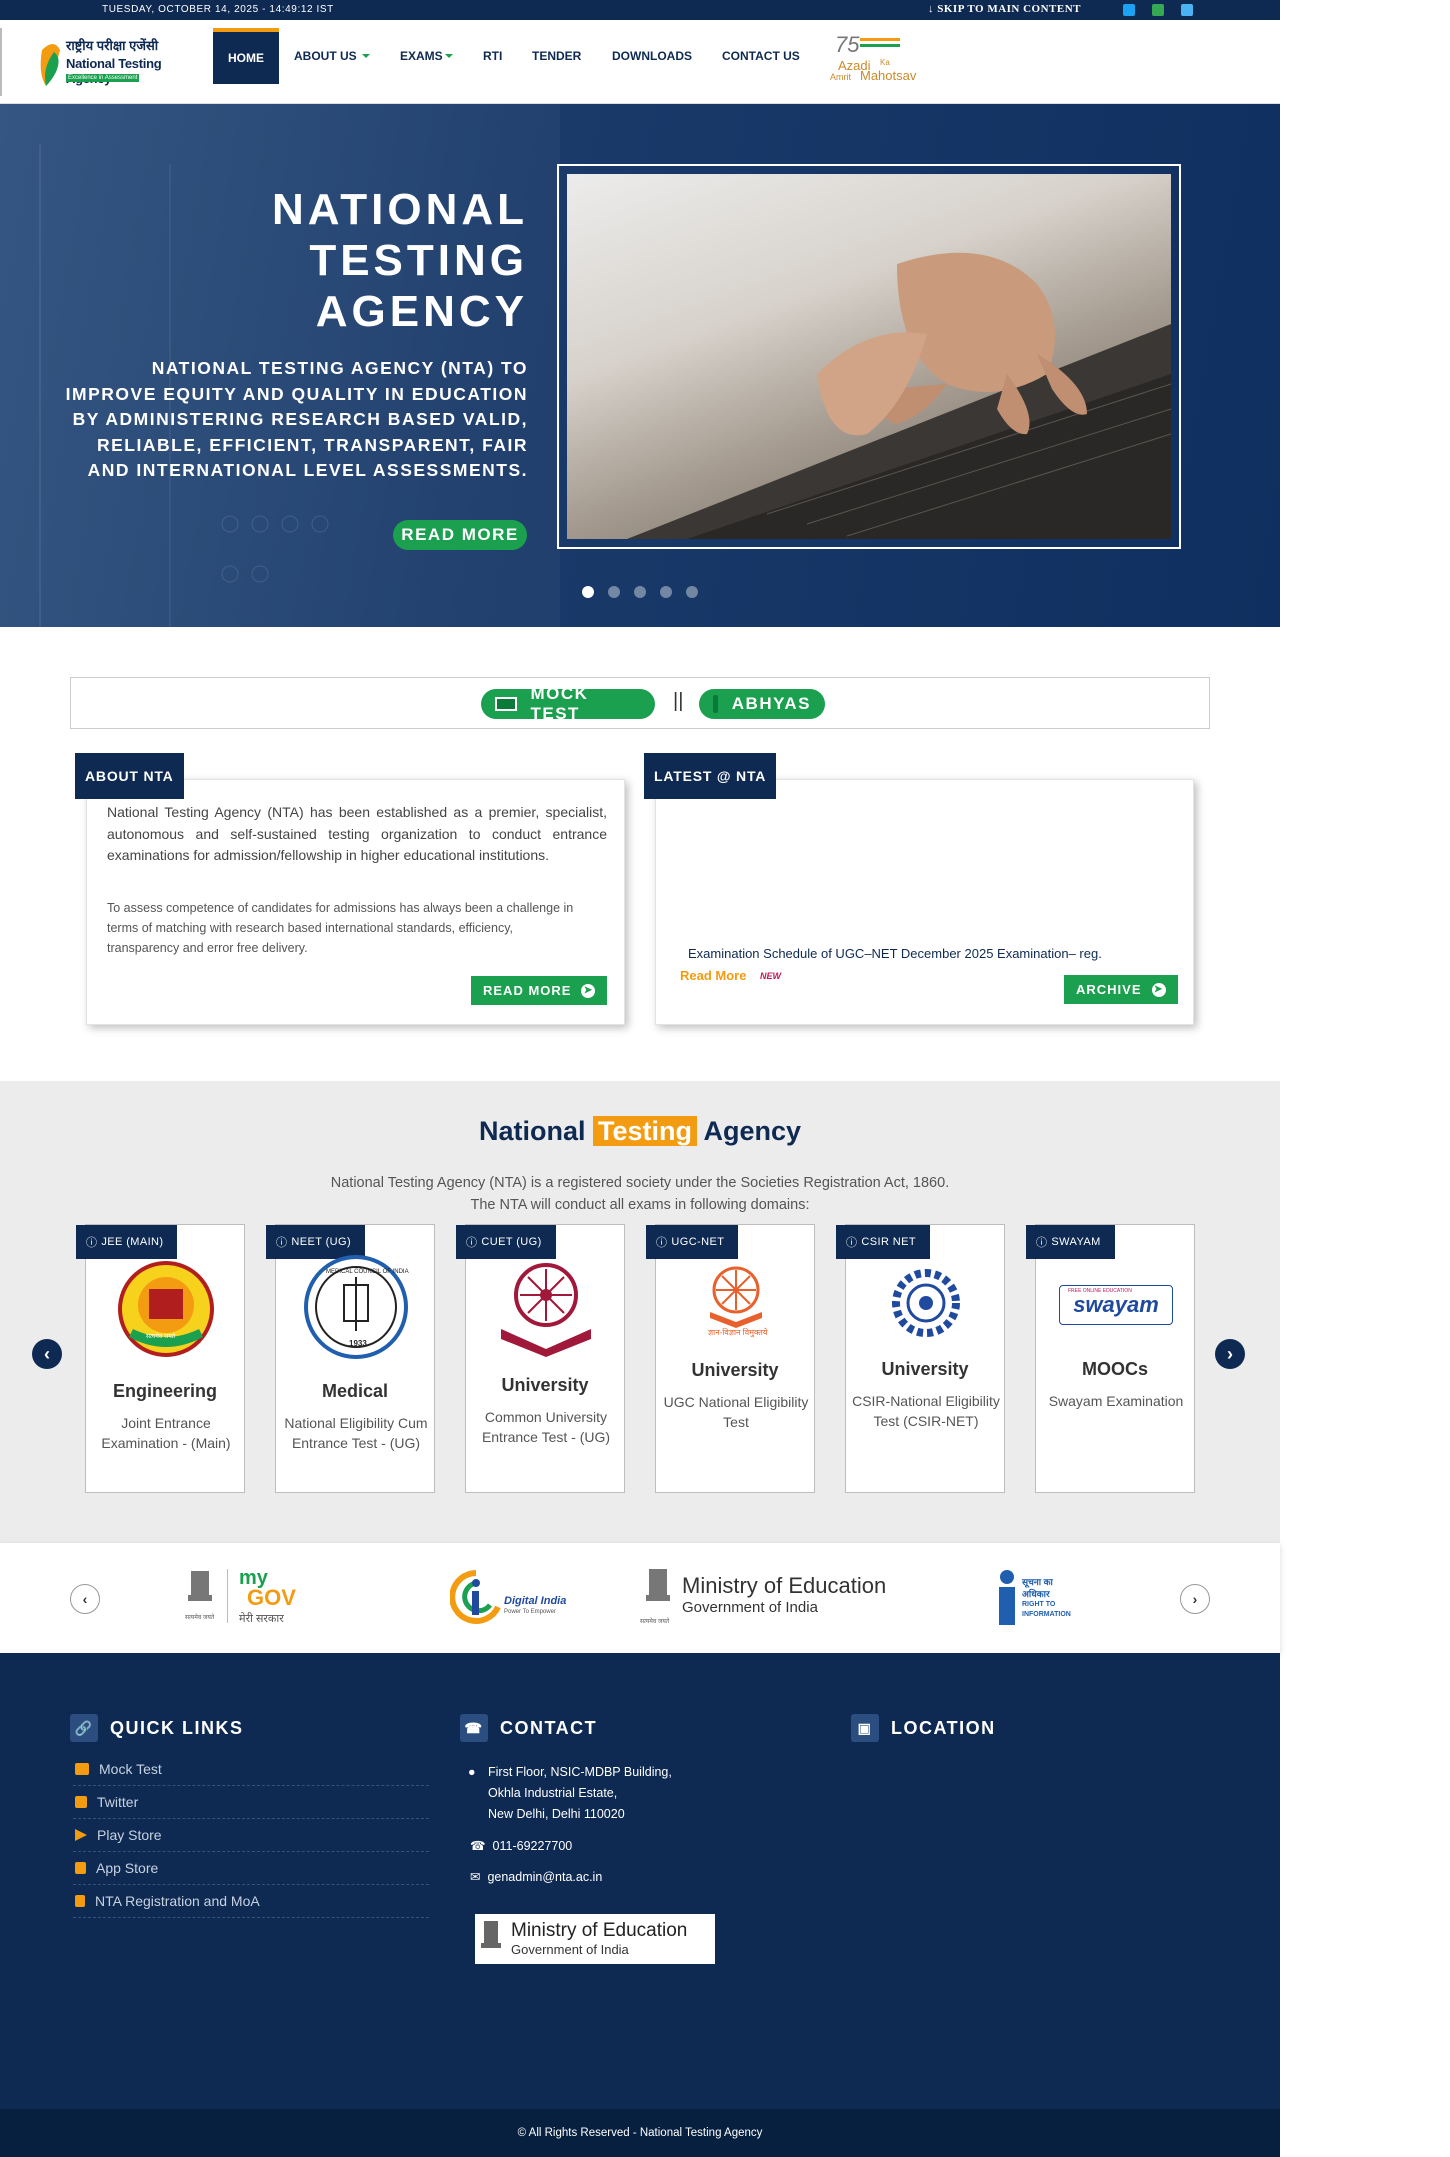  Describe the element at coordinates (1230, 1354) in the screenshot. I see `domains-next-button: ›` at that location.